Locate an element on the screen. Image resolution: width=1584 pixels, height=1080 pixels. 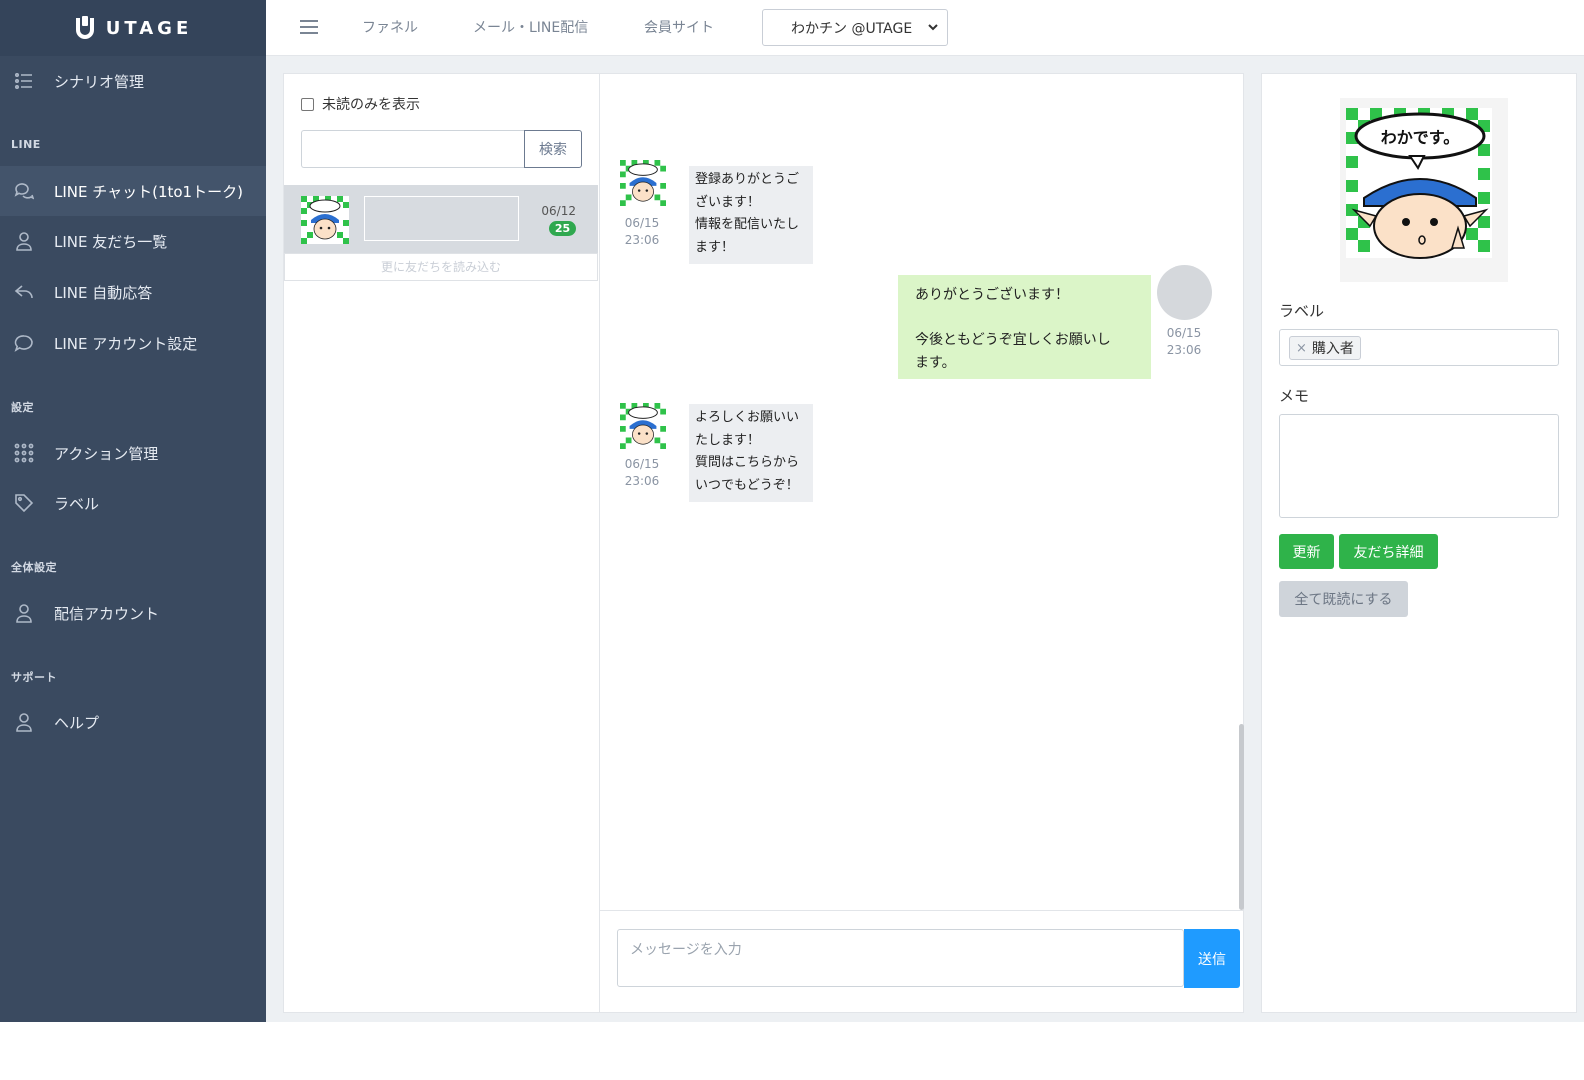
chat-icon is located at coordinates (24, 191).